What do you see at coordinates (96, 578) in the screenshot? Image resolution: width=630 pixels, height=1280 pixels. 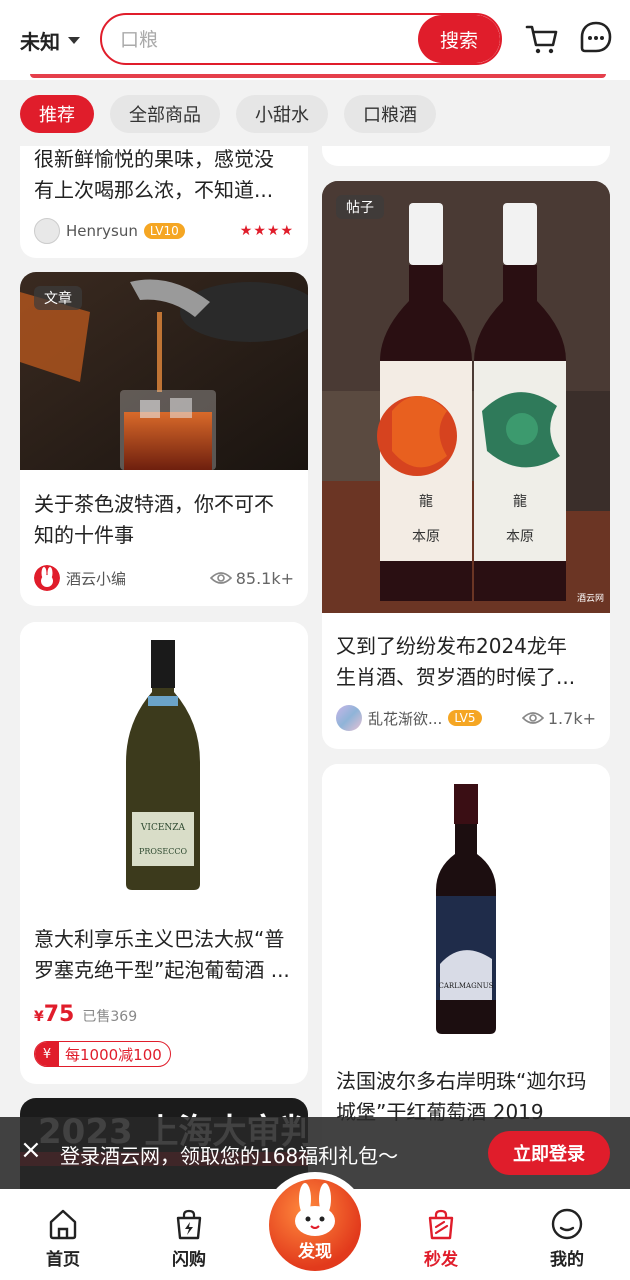 I see `article-author: 酒云小编` at bounding box center [96, 578].